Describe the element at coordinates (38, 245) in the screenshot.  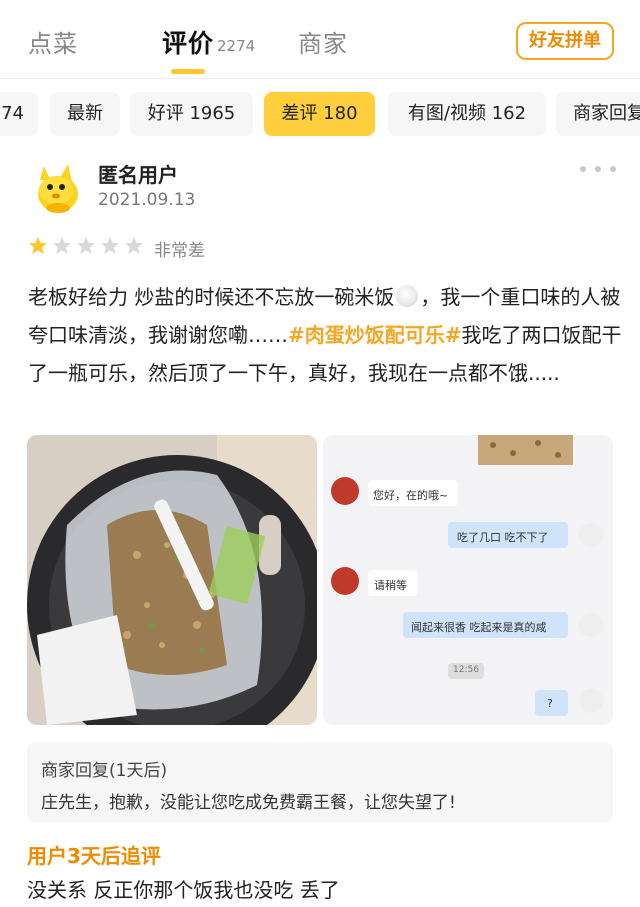
I see `star-filled-icon` at that location.